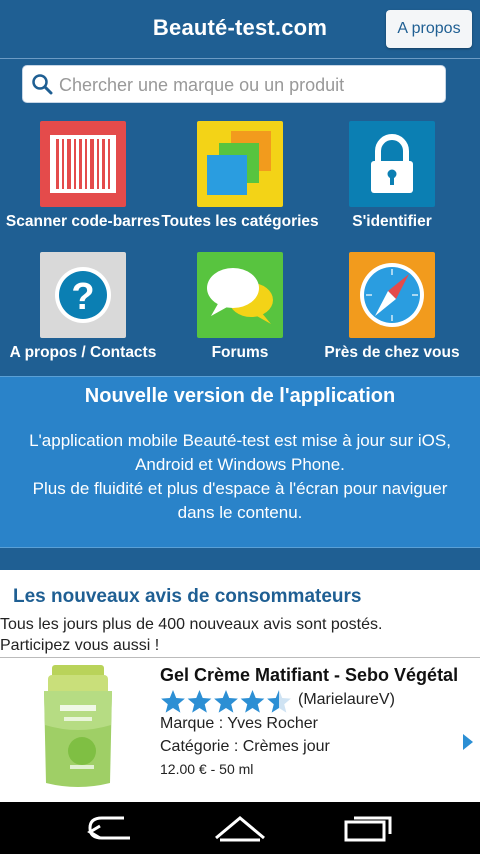  I want to click on tile-forums: Forums, so click(240, 308).